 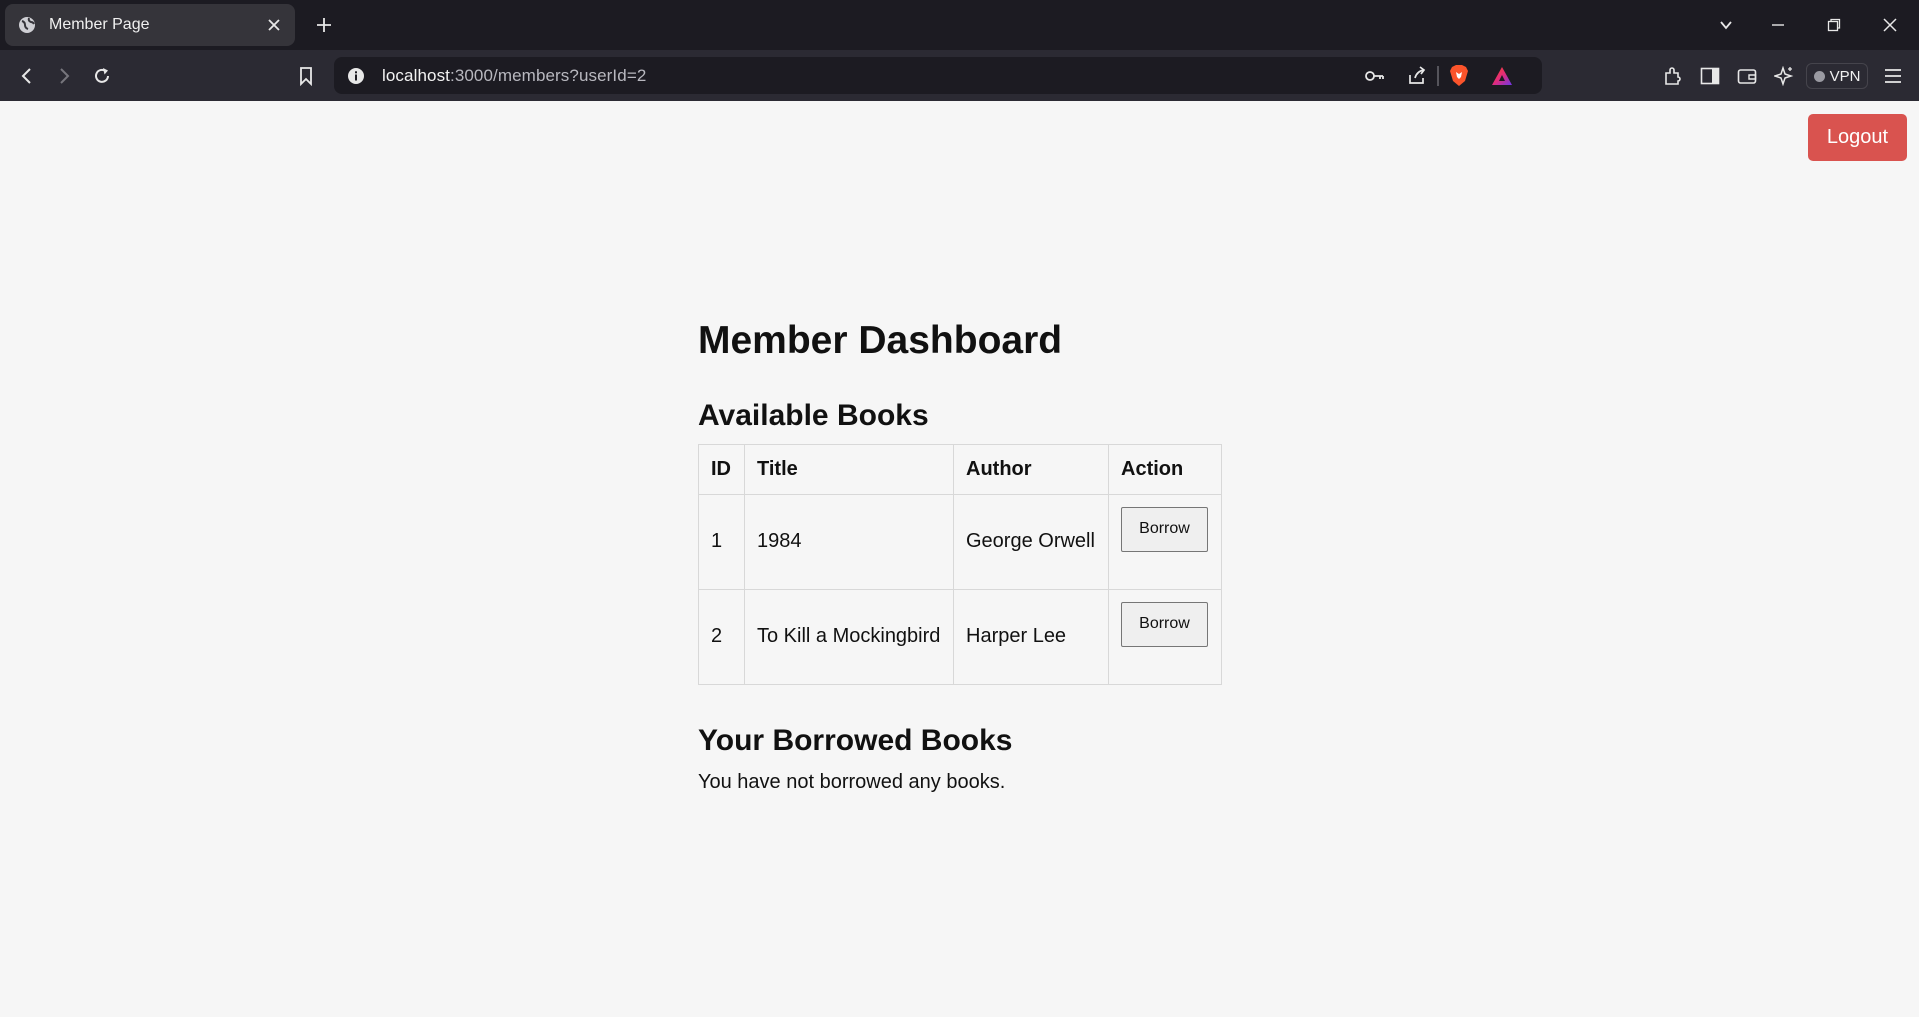 What do you see at coordinates (1031, 541) in the screenshot?
I see `cell-author: George Orwell` at bounding box center [1031, 541].